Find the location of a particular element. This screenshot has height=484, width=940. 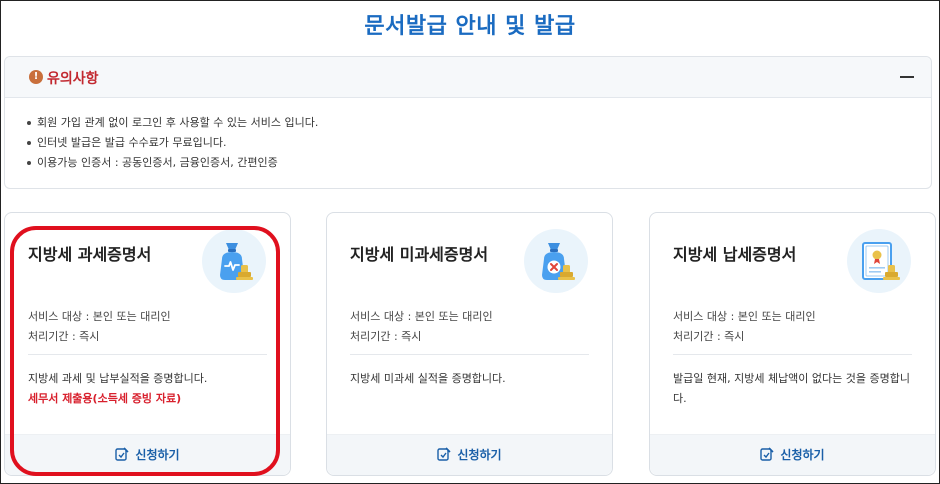

card-description: 지방세 과세 및 납부실적을 증명합니다. is located at coordinates (118, 378).